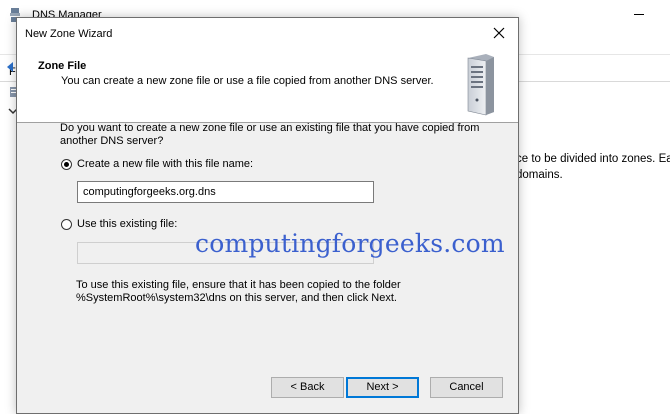 The height and width of the screenshot is (414, 670). I want to click on use-existing-label: Use this existing file:, so click(127, 224).